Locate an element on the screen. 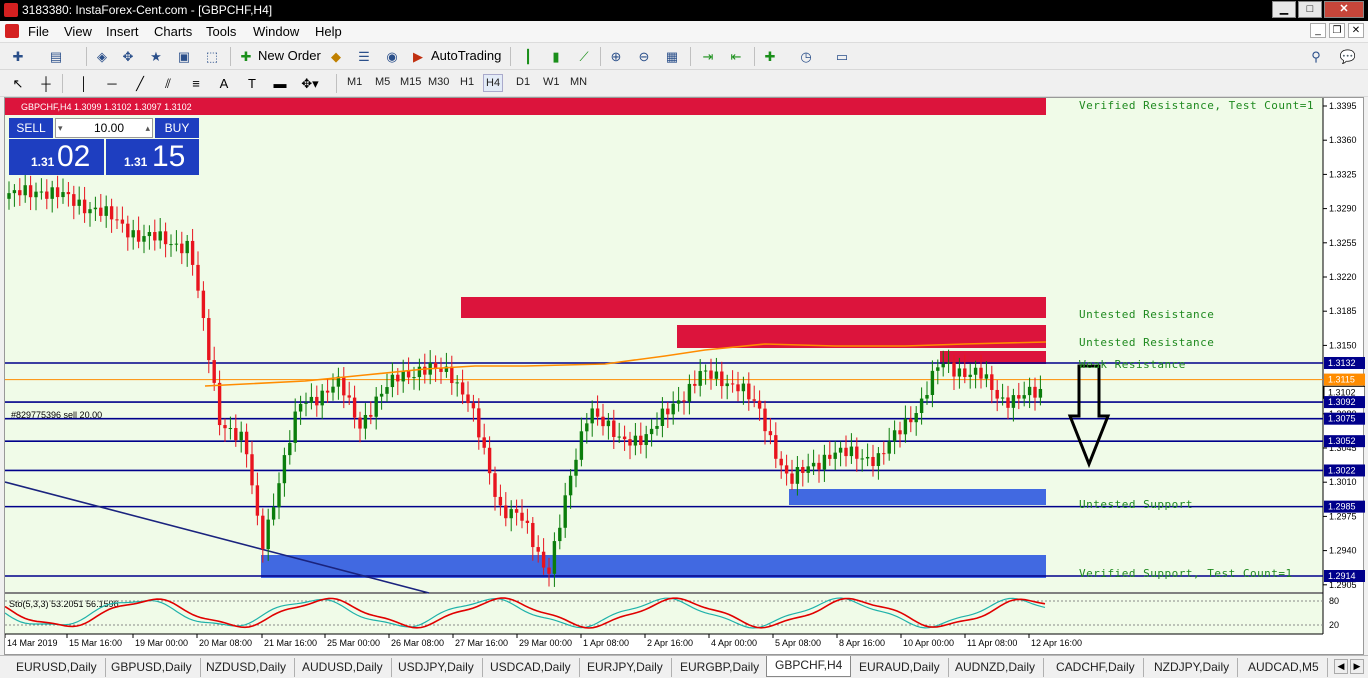 Image resolution: width=1368 pixels, height=678 pixels. menu-help: Help is located at coordinates (328, 31).